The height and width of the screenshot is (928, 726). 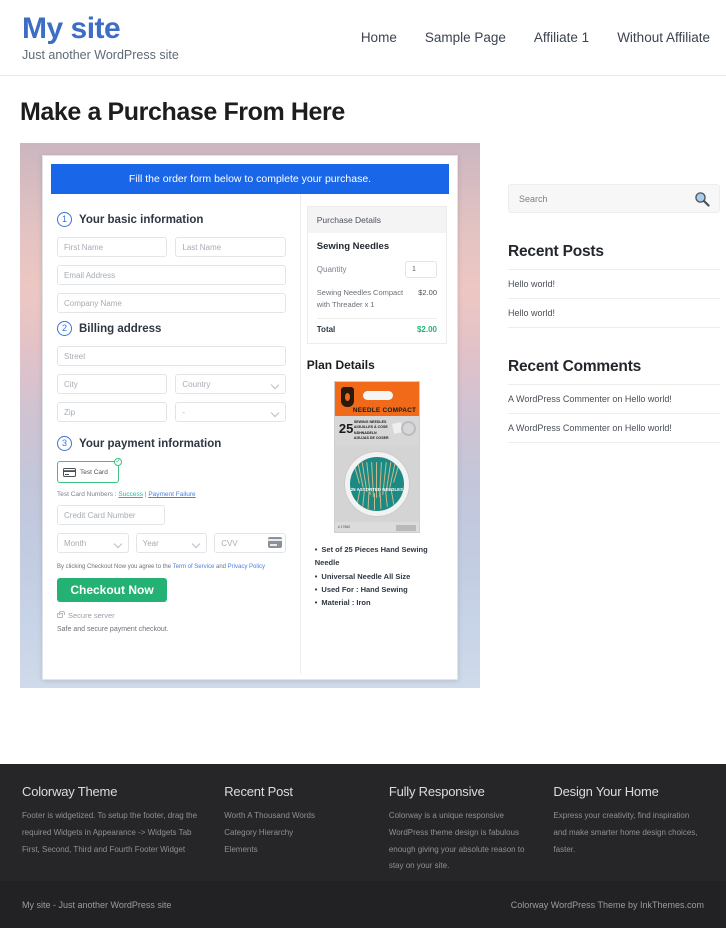 I want to click on needle-disc-inner: 25 ASSORTED NEEDLES, so click(x=376, y=484).